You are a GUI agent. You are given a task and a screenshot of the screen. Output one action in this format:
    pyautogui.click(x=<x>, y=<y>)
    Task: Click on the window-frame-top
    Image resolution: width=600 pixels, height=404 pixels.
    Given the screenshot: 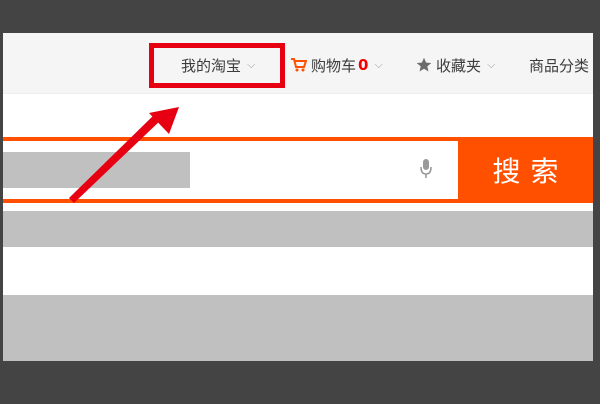 What is the action you would take?
    pyautogui.click(x=300, y=16)
    